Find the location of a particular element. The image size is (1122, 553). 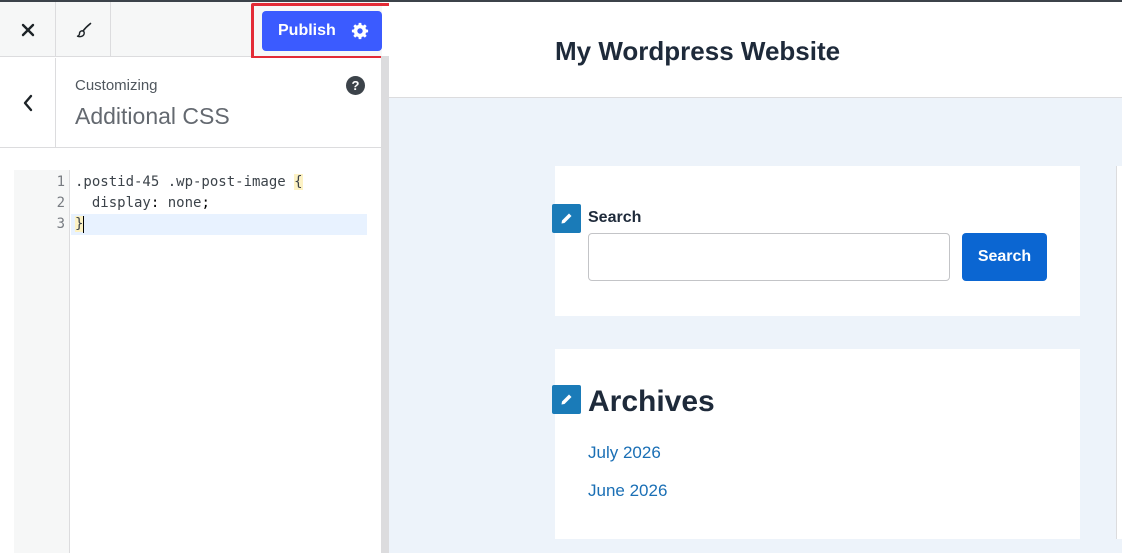

close-icon is located at coordinates (27, 29).